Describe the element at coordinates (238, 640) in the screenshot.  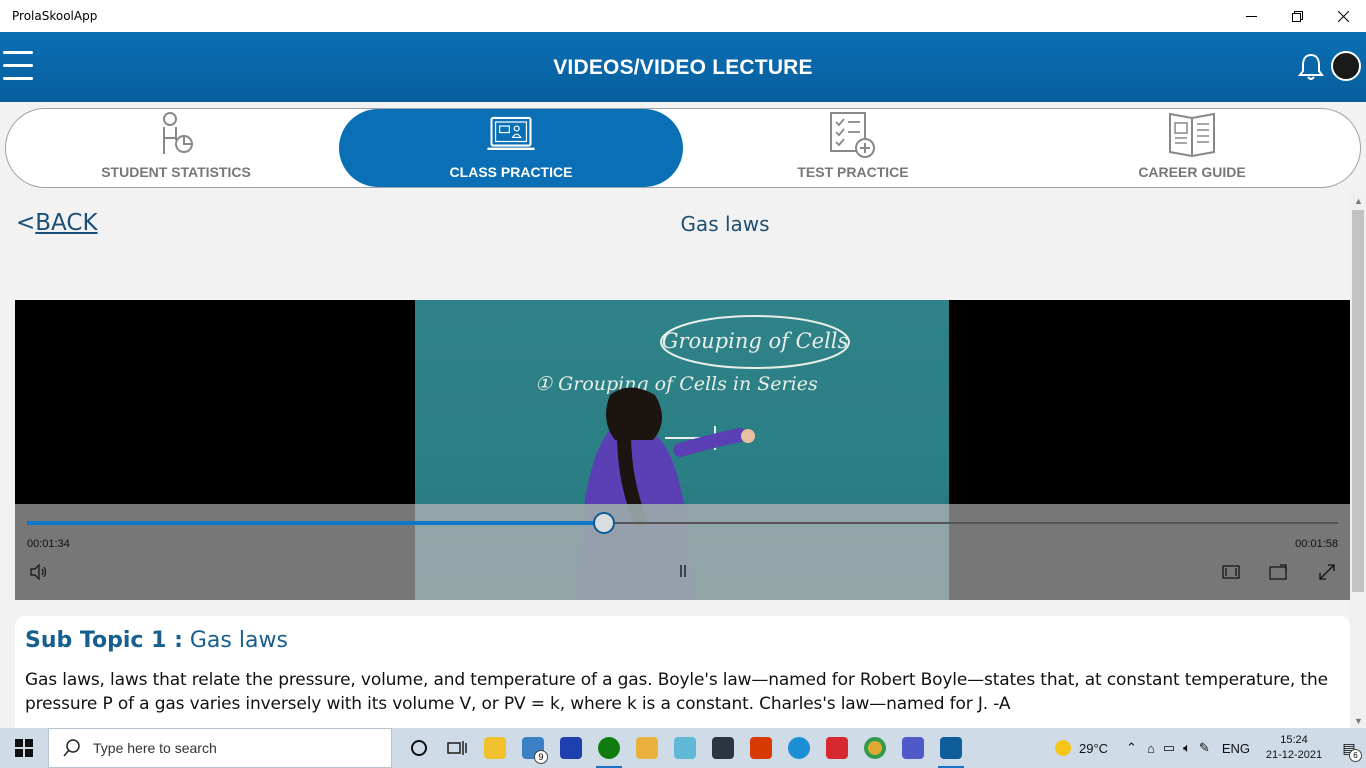
I see `subtopic-name: Gas laws` at that location.